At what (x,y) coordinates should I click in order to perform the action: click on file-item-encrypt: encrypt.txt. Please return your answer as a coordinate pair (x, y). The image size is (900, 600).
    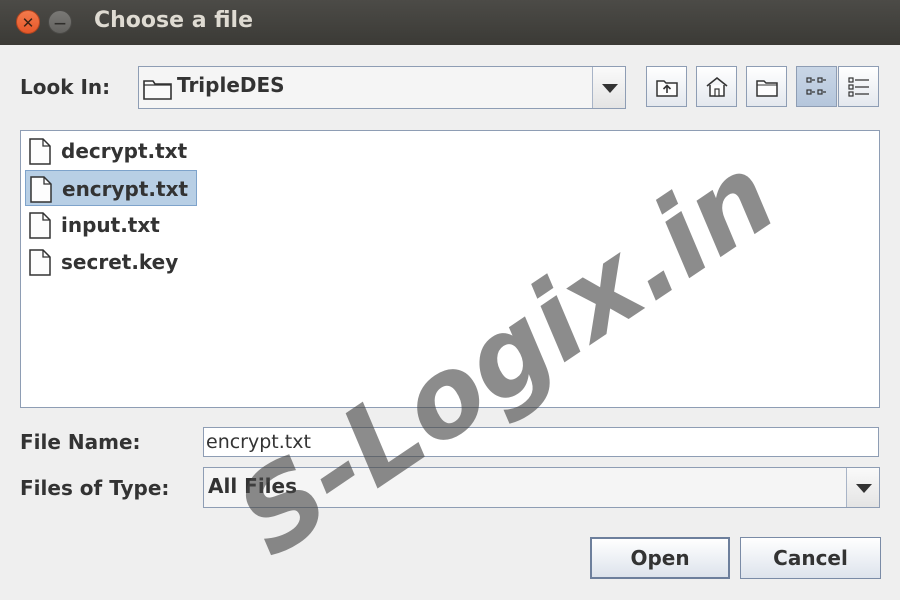
    Looking at the image, I should click on (111, 188).